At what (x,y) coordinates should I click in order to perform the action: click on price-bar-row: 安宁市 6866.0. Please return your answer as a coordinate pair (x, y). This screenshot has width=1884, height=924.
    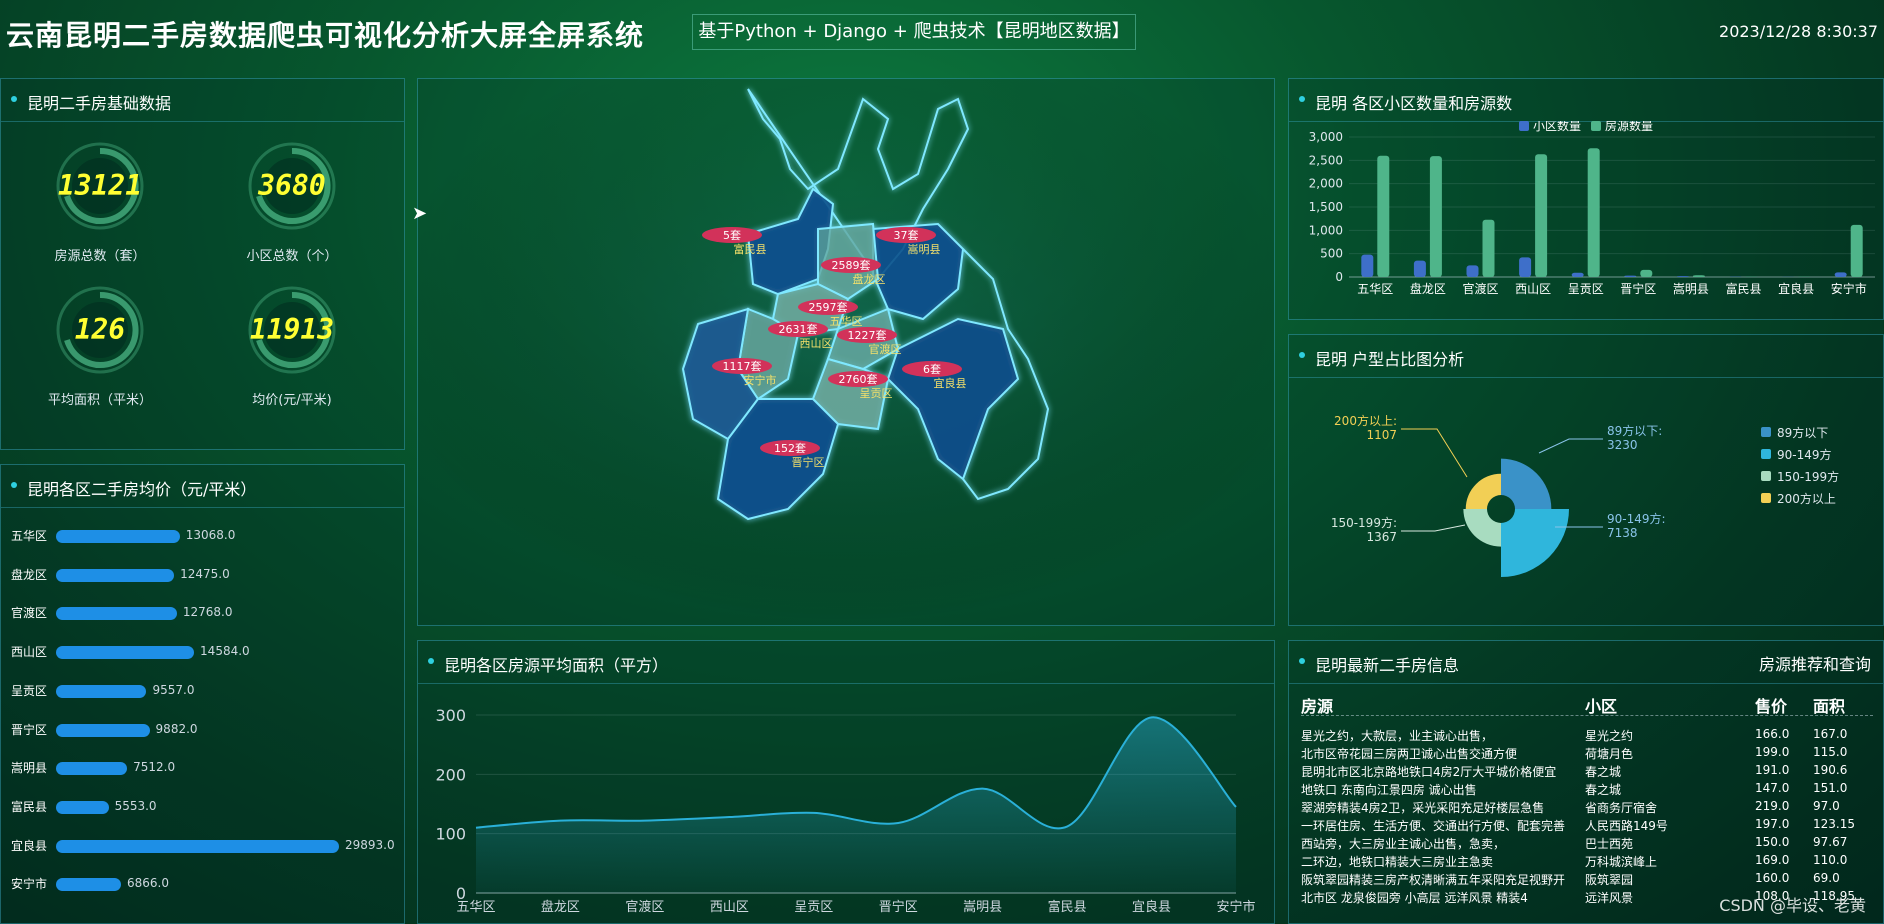
    Looking at the image, I should click on (208, 883).